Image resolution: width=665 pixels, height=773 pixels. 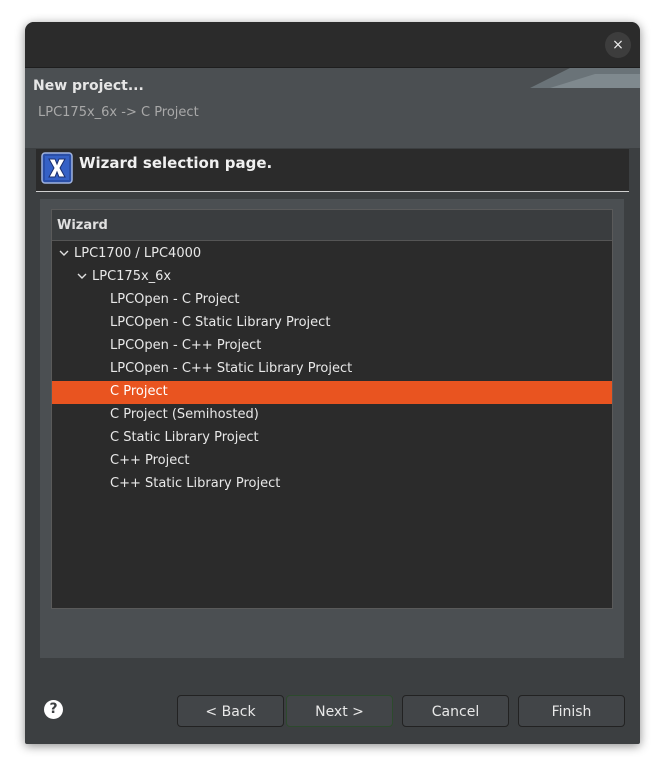 What do you see at coordinates (150, 460) in the screenshot?
I see `tree-item-label: C++ Project` at bounding box center [150, 460].